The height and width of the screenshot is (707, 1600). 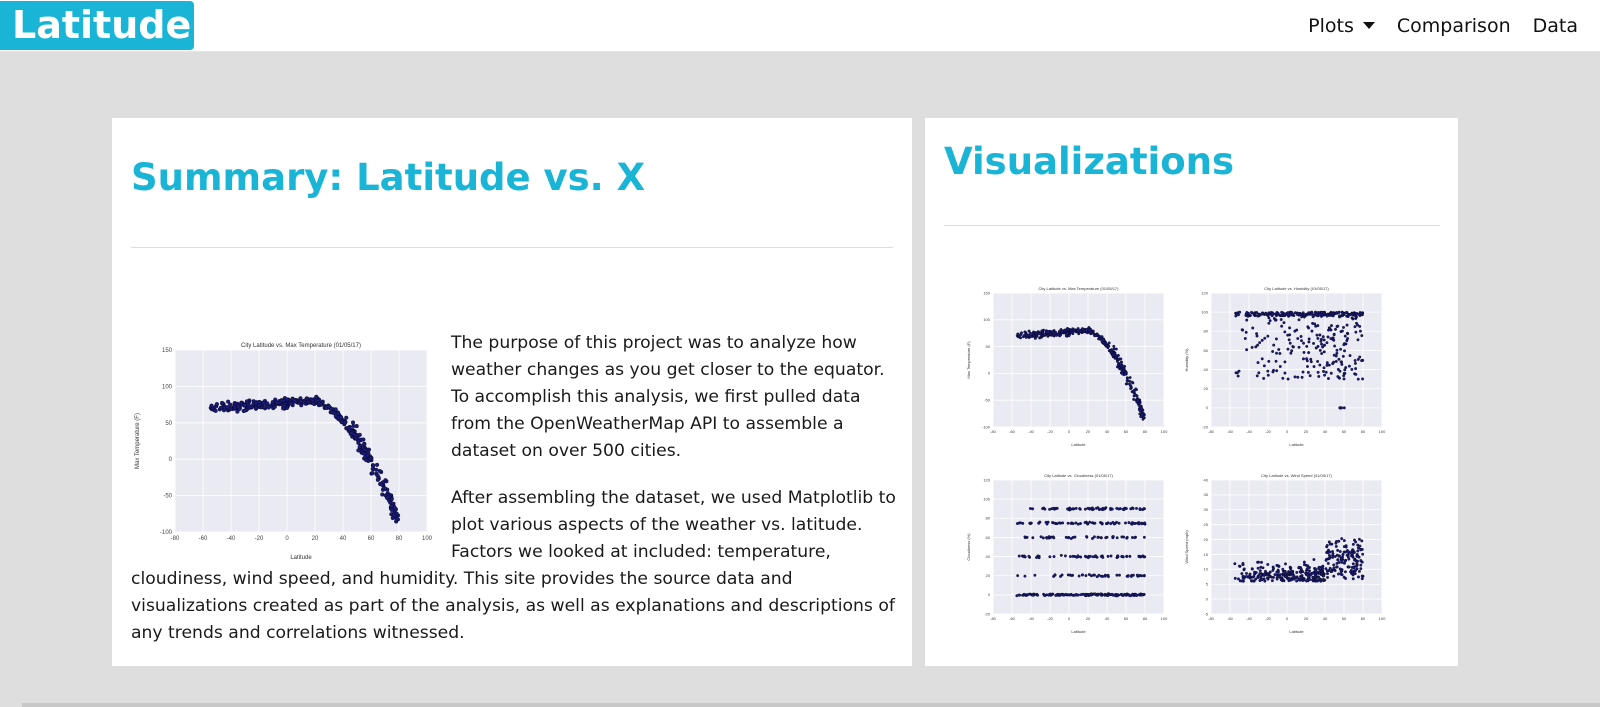 I want to click on y-tick-label: -100, so click(x=166, y=533).